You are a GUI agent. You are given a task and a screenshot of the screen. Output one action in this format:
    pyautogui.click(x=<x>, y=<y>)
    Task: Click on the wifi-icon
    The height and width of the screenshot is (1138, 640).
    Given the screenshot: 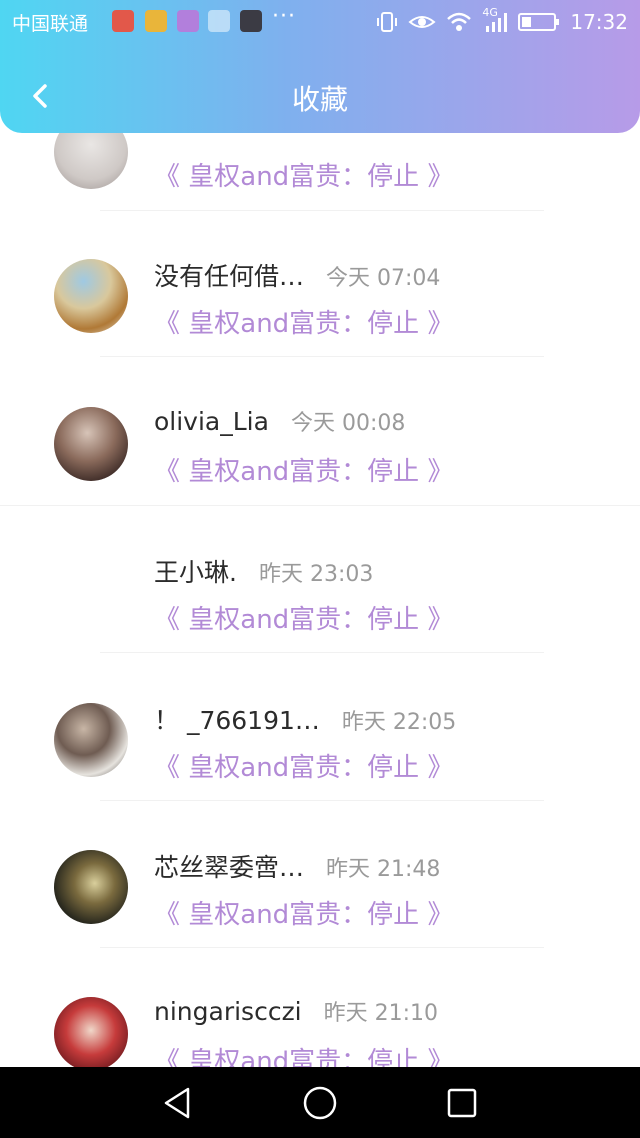 What is the action you would take?
    pyautogui.click(x=459, y=21)
    